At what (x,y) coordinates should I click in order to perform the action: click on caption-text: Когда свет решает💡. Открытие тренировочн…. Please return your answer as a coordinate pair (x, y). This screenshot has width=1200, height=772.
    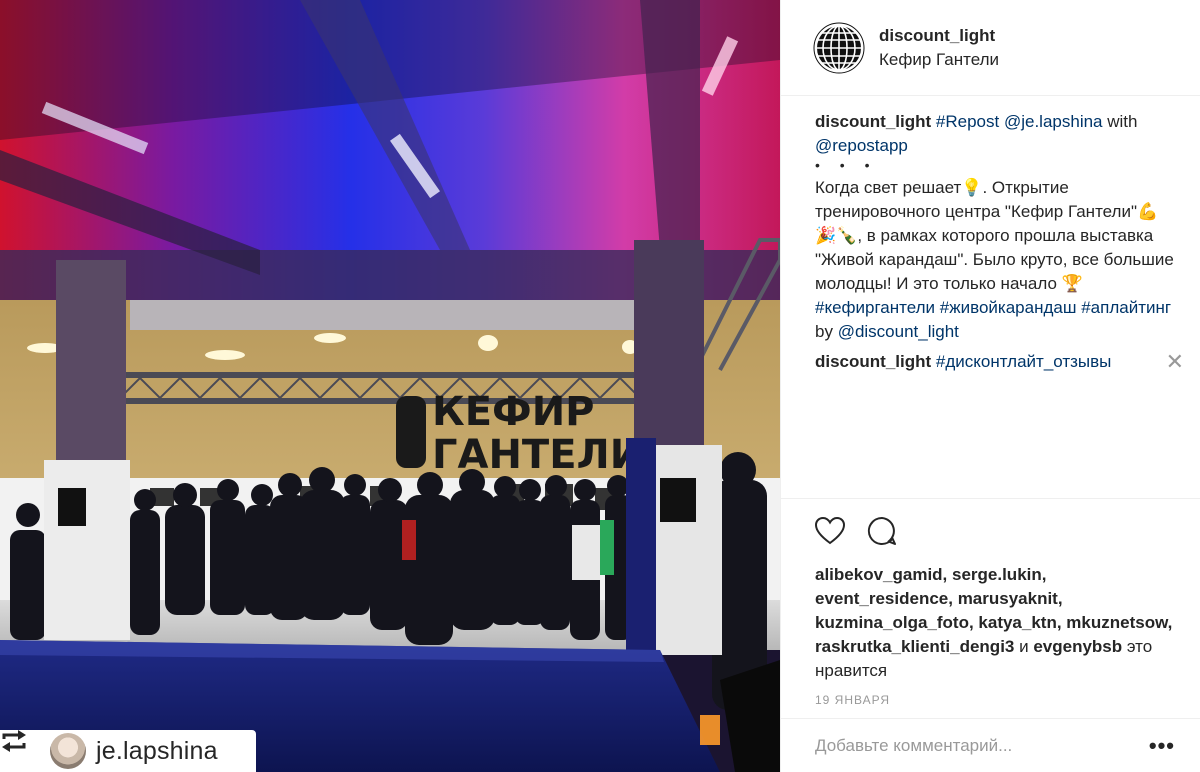
    Looking at the image, I should click on (994, 235).